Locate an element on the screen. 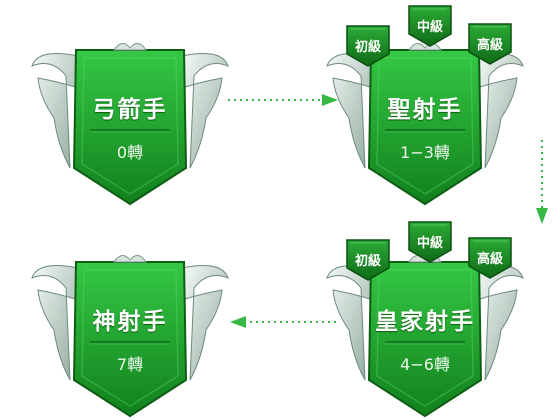  badge-subtitle: 7轉 is located at coordinates (130, 364).